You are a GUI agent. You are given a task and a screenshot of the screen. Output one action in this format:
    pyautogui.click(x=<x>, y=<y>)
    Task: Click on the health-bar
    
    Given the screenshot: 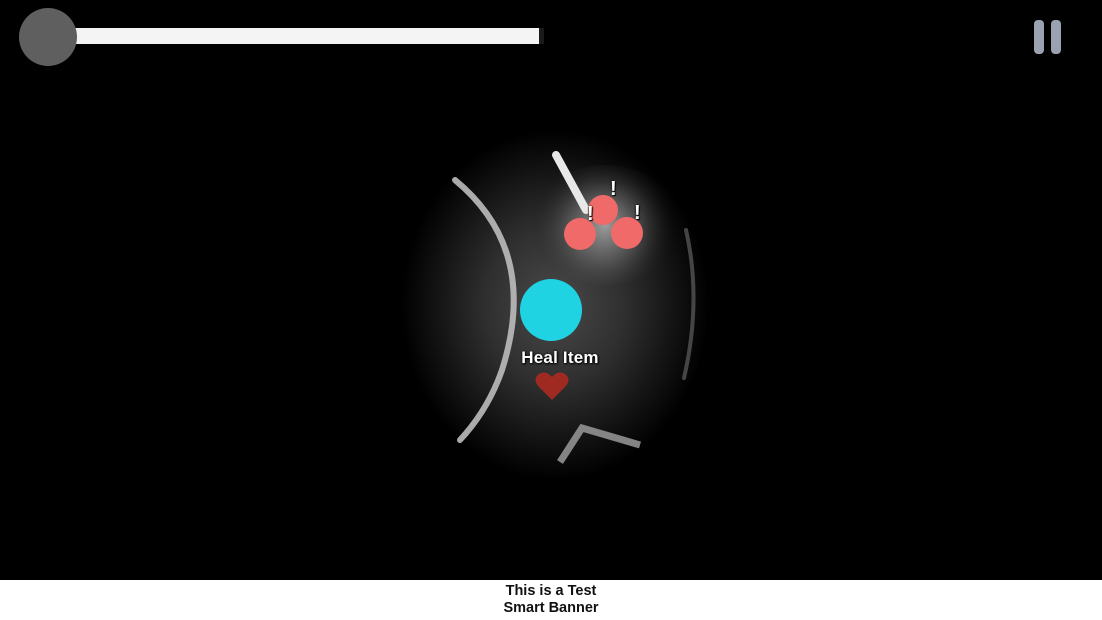 What is the action you would take?
    pyautogui.click(x=296, y=36)
    